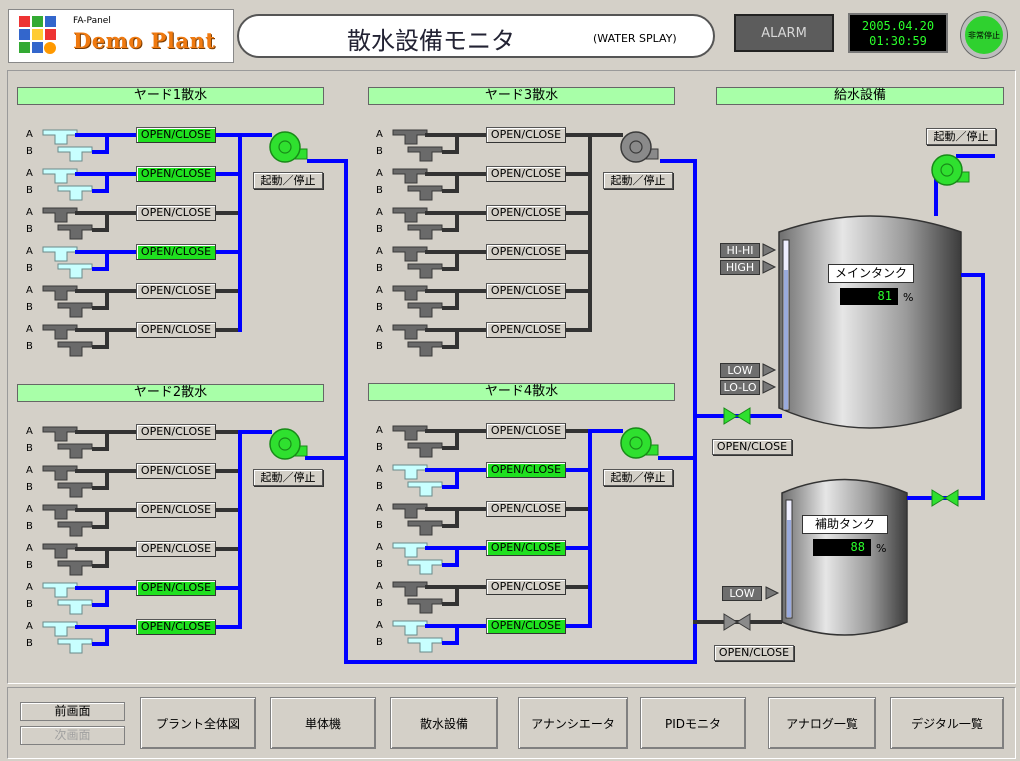 The image size is (1020, 761). Describe the element at coordinates (526, 252) in the screenshot. I see `valve-button-yard3-4: OPEN/CLOSE` at that location.